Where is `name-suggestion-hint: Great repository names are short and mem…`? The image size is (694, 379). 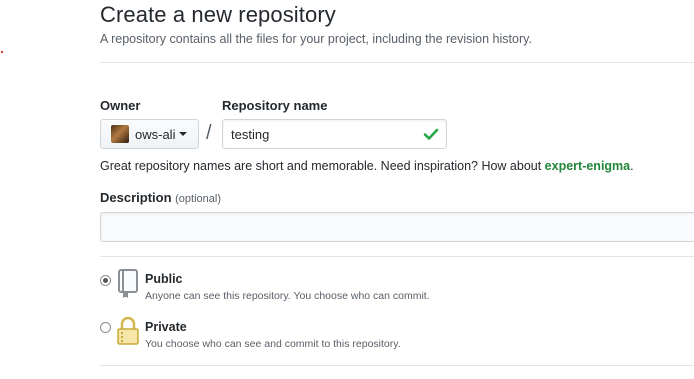
name-suggestion-hint: Great repository names are short and mem… is located at coordinates (367, 166).